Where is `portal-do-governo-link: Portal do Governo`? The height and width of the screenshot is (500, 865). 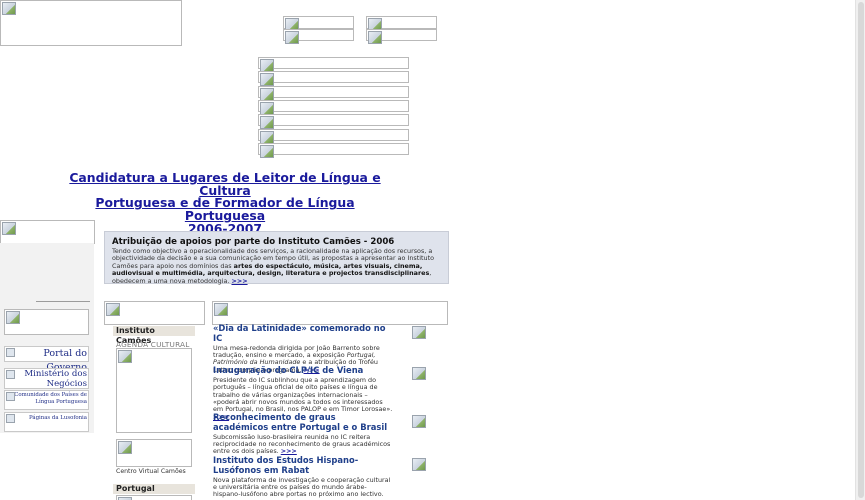
portal-do-governo-link: Portal do Governo is located at coordinates (46, 359).